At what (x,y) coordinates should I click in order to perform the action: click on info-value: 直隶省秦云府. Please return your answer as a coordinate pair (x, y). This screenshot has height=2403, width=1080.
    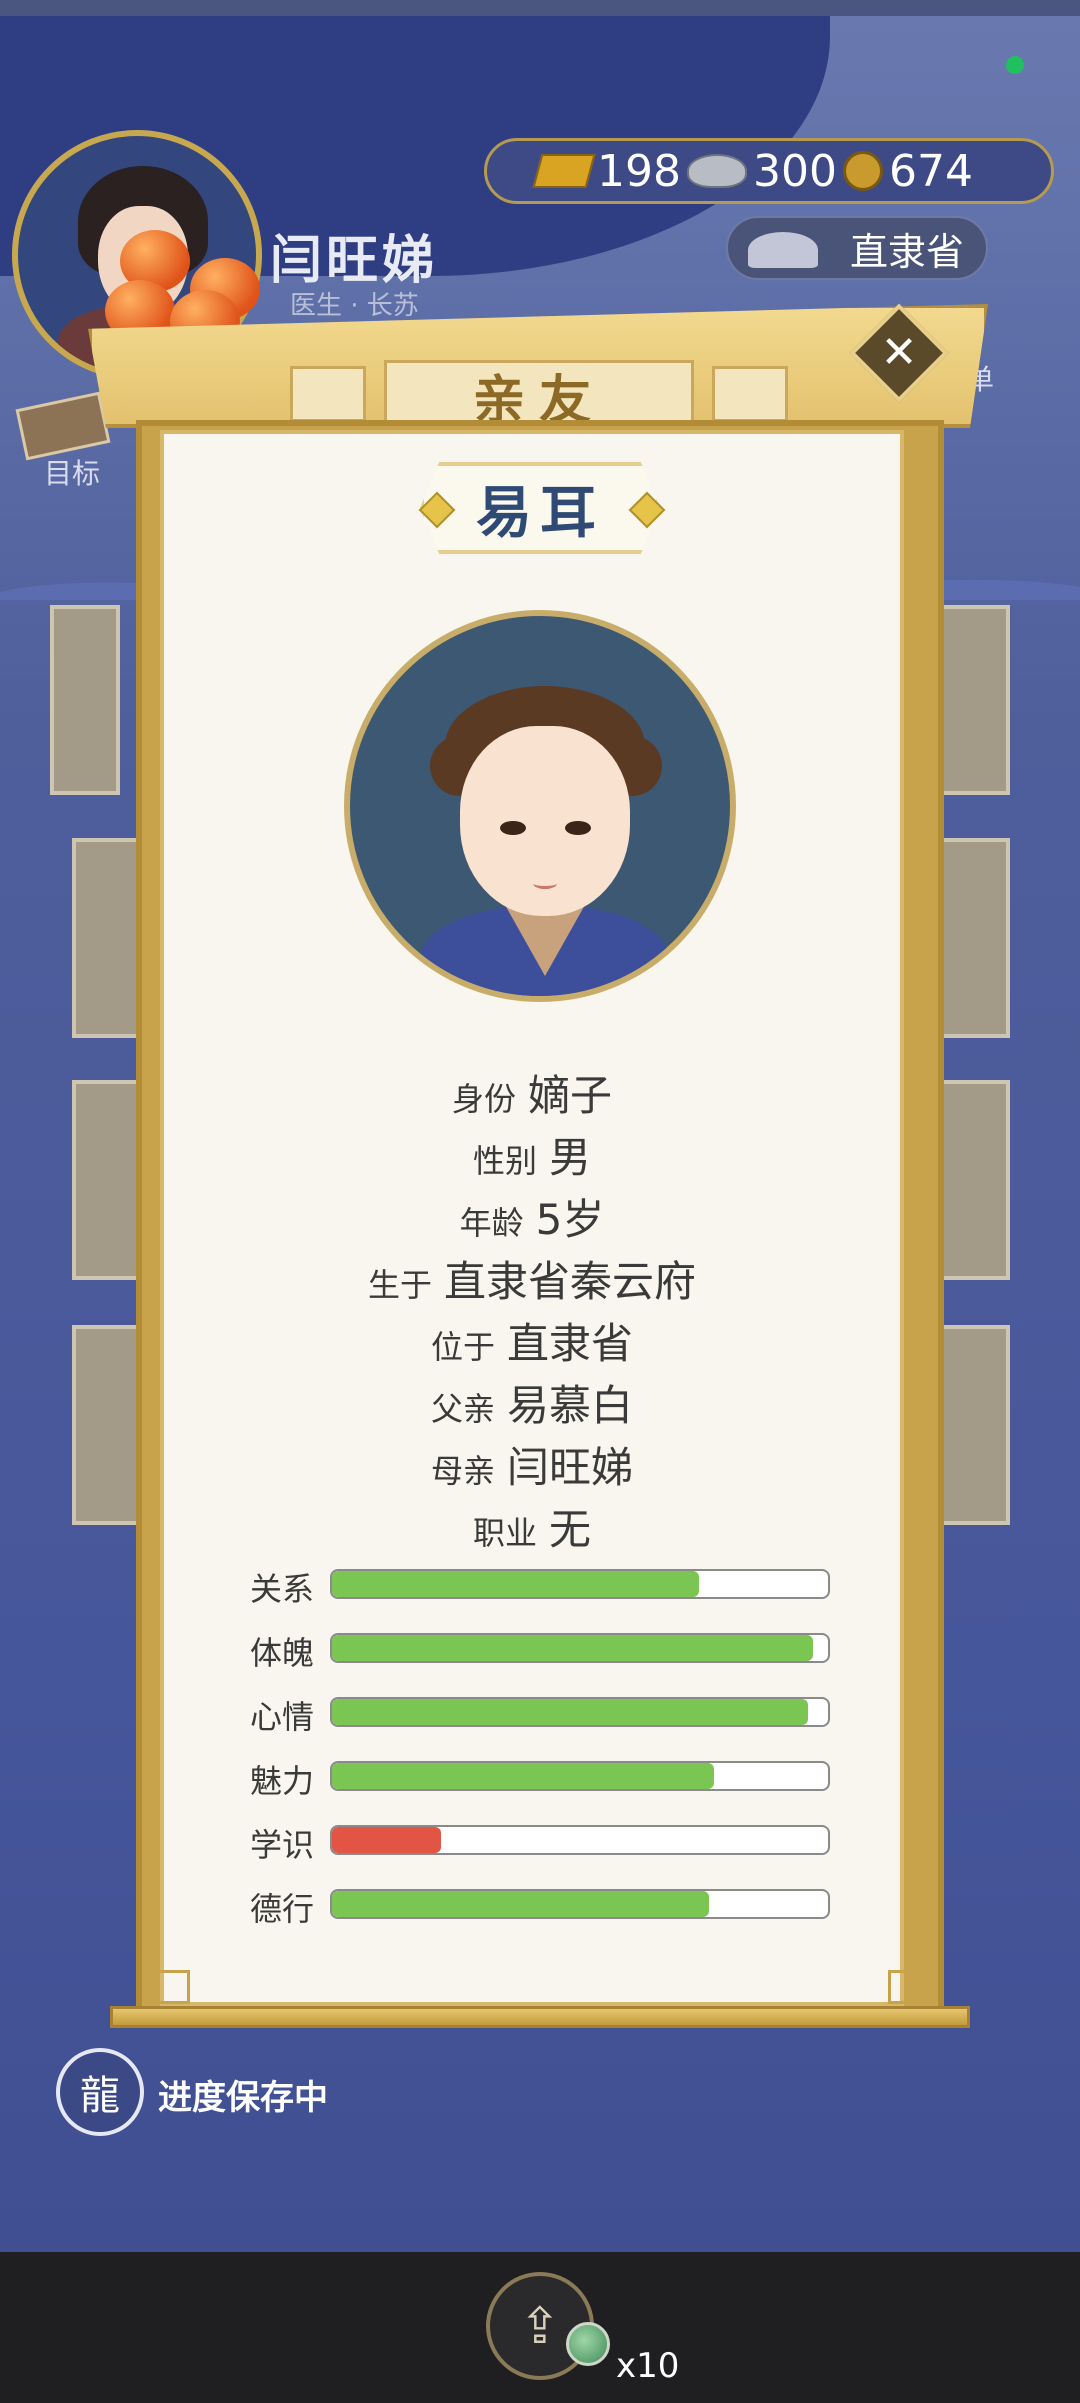
    Looking at the image, I should click on (570, 1281).